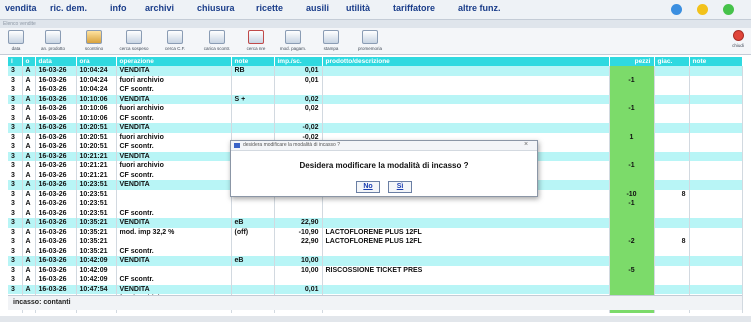 The height and width of the screenshot is (322, 751). What do you see at coordinates (466, 61) in the screenshot?
I see `col-header-prodotto: prodotto/descrizione` at bounding box center [466, 61].